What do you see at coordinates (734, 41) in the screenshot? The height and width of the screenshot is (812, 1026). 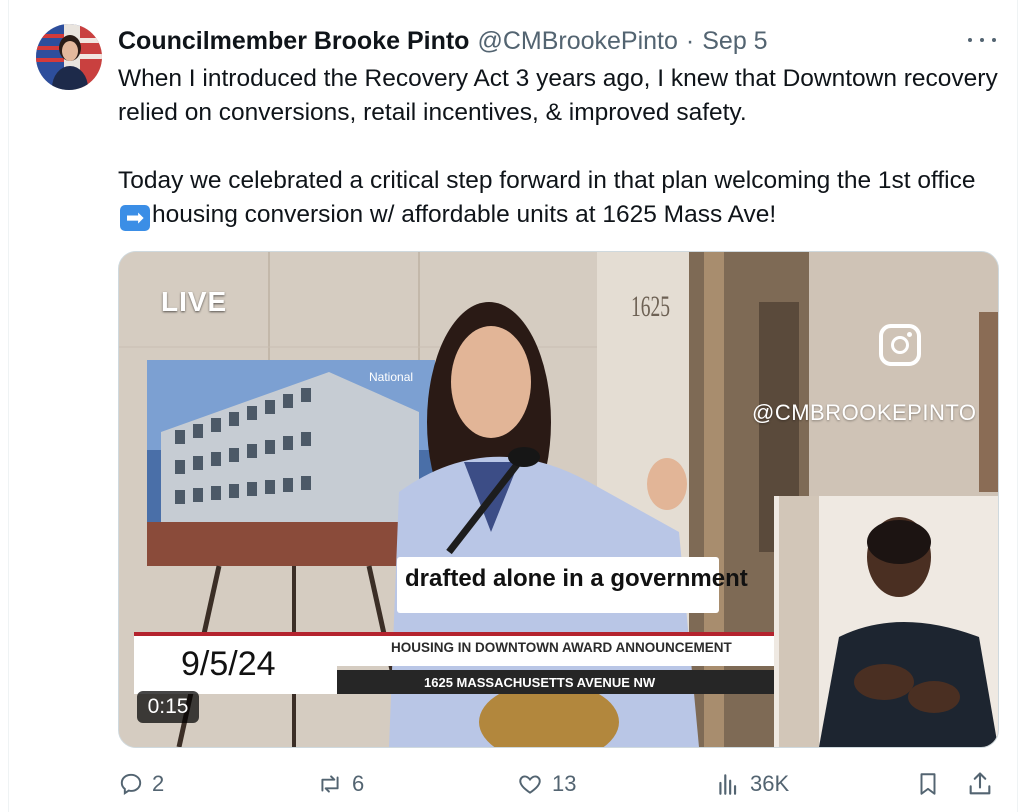 I see `tweet-date: Sep 5` at bounding box center [734, 41].